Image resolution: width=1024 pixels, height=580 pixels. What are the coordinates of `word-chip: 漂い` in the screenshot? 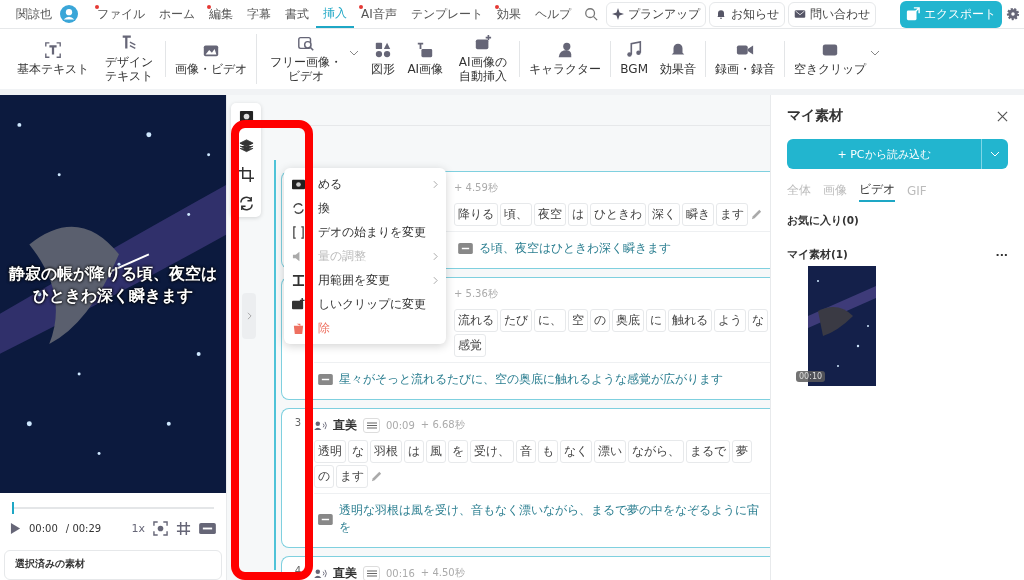 It's located at (610, 451).